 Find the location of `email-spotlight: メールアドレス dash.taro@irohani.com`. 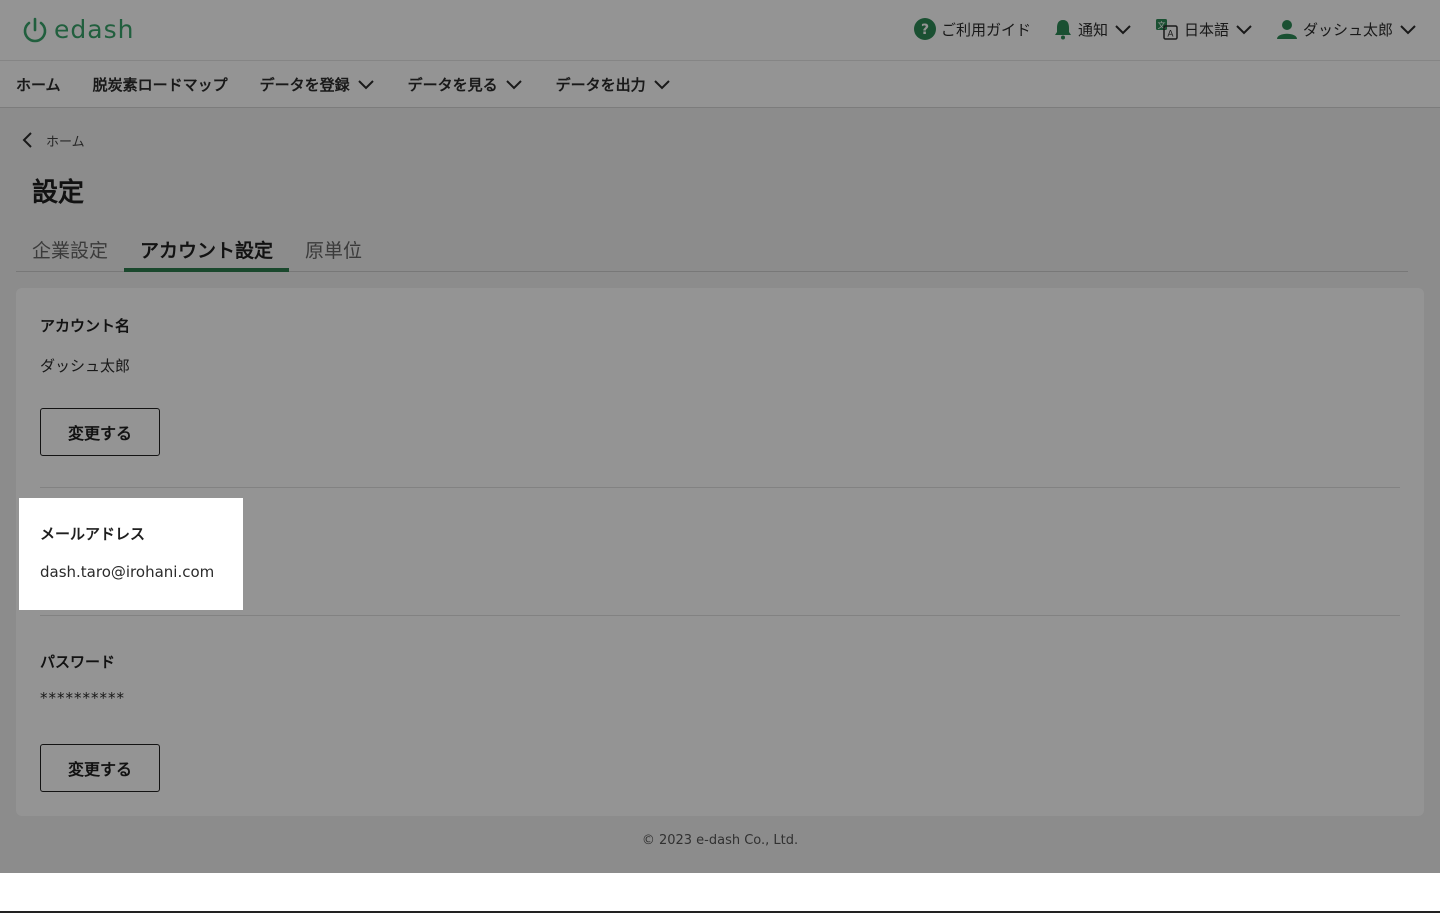

email-spotlight: メールアドレス dash.taro@irohani.com is located at coordinates (131, 554).